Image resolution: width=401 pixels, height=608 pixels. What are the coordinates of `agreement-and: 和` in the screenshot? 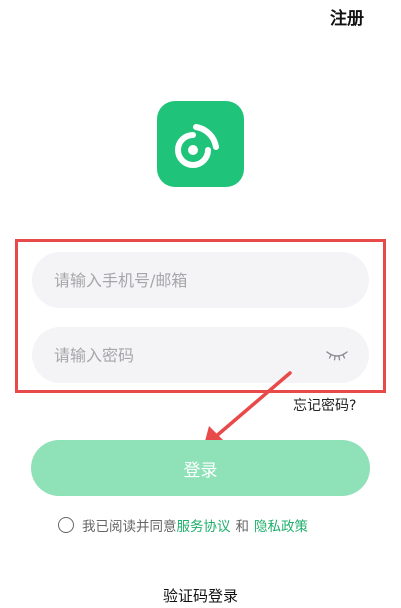 It's located at (242, 527).